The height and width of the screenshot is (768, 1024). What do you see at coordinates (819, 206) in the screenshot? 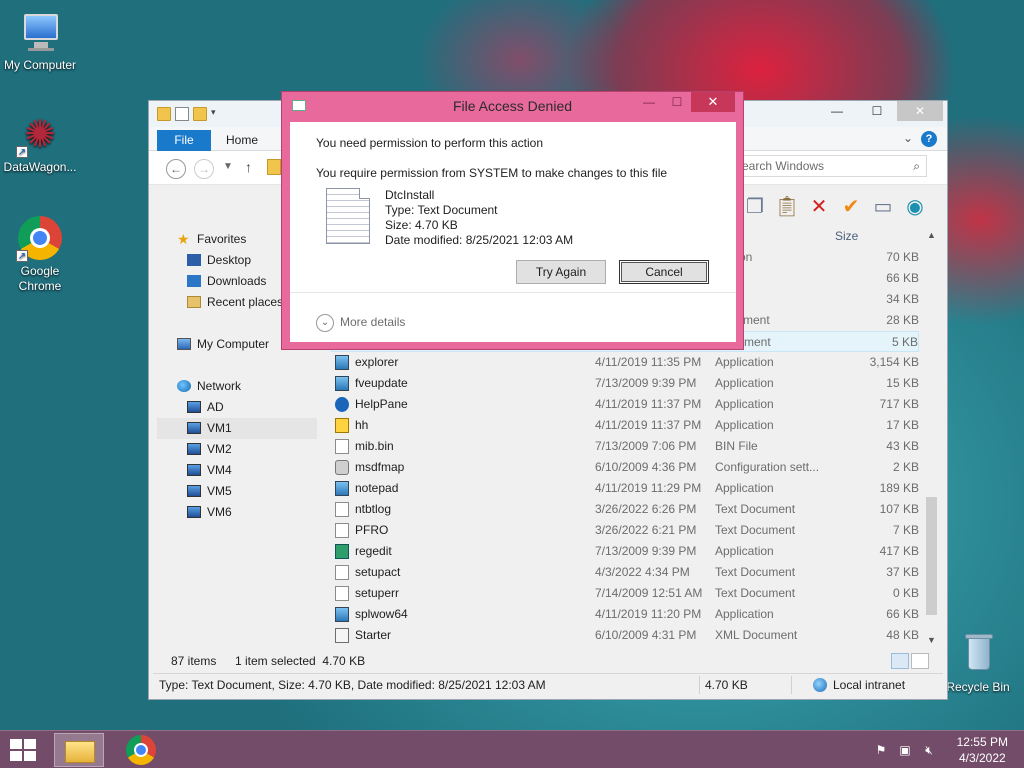
I see `delete-icon: ✕` at bounding box center [819, 206].